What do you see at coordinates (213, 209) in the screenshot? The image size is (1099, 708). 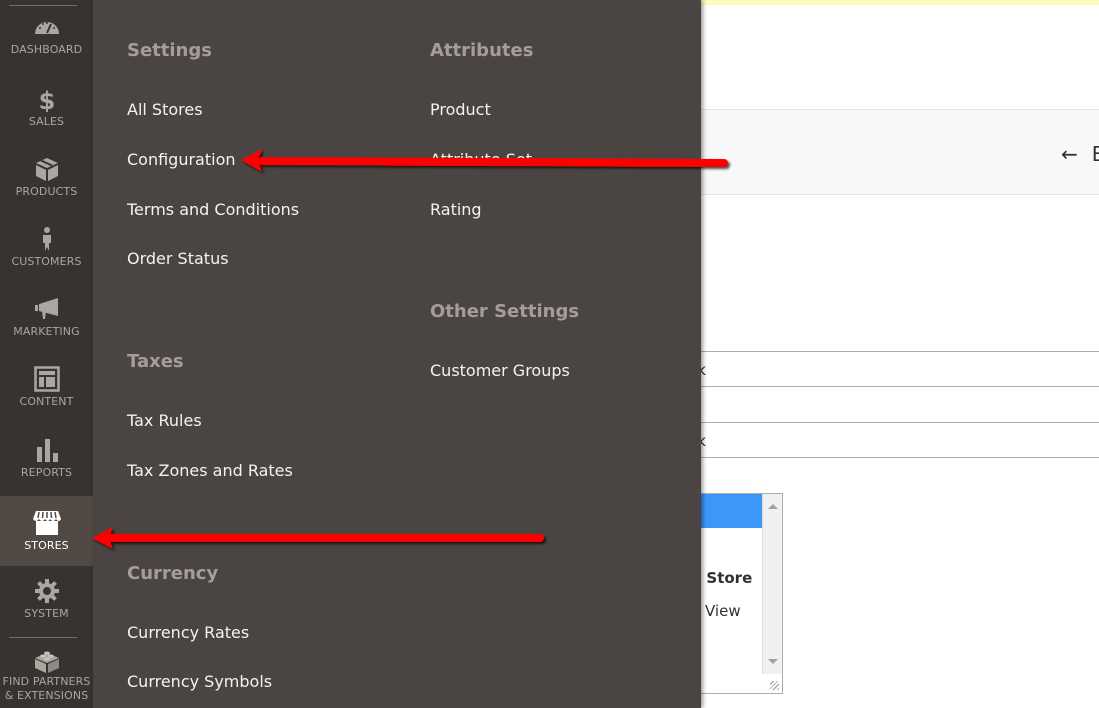 I see `menu-link-terms-and-conditions: Terms and Conditions` at bounding box center [213, 209].